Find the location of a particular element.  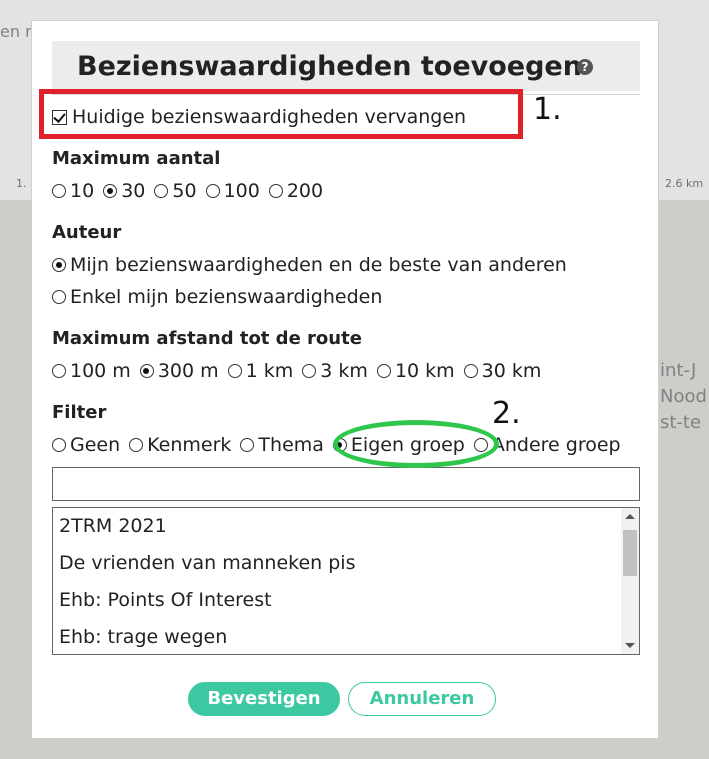

max-distance-label: Maximum afstand tot de route is located at coordinates (207, 338).